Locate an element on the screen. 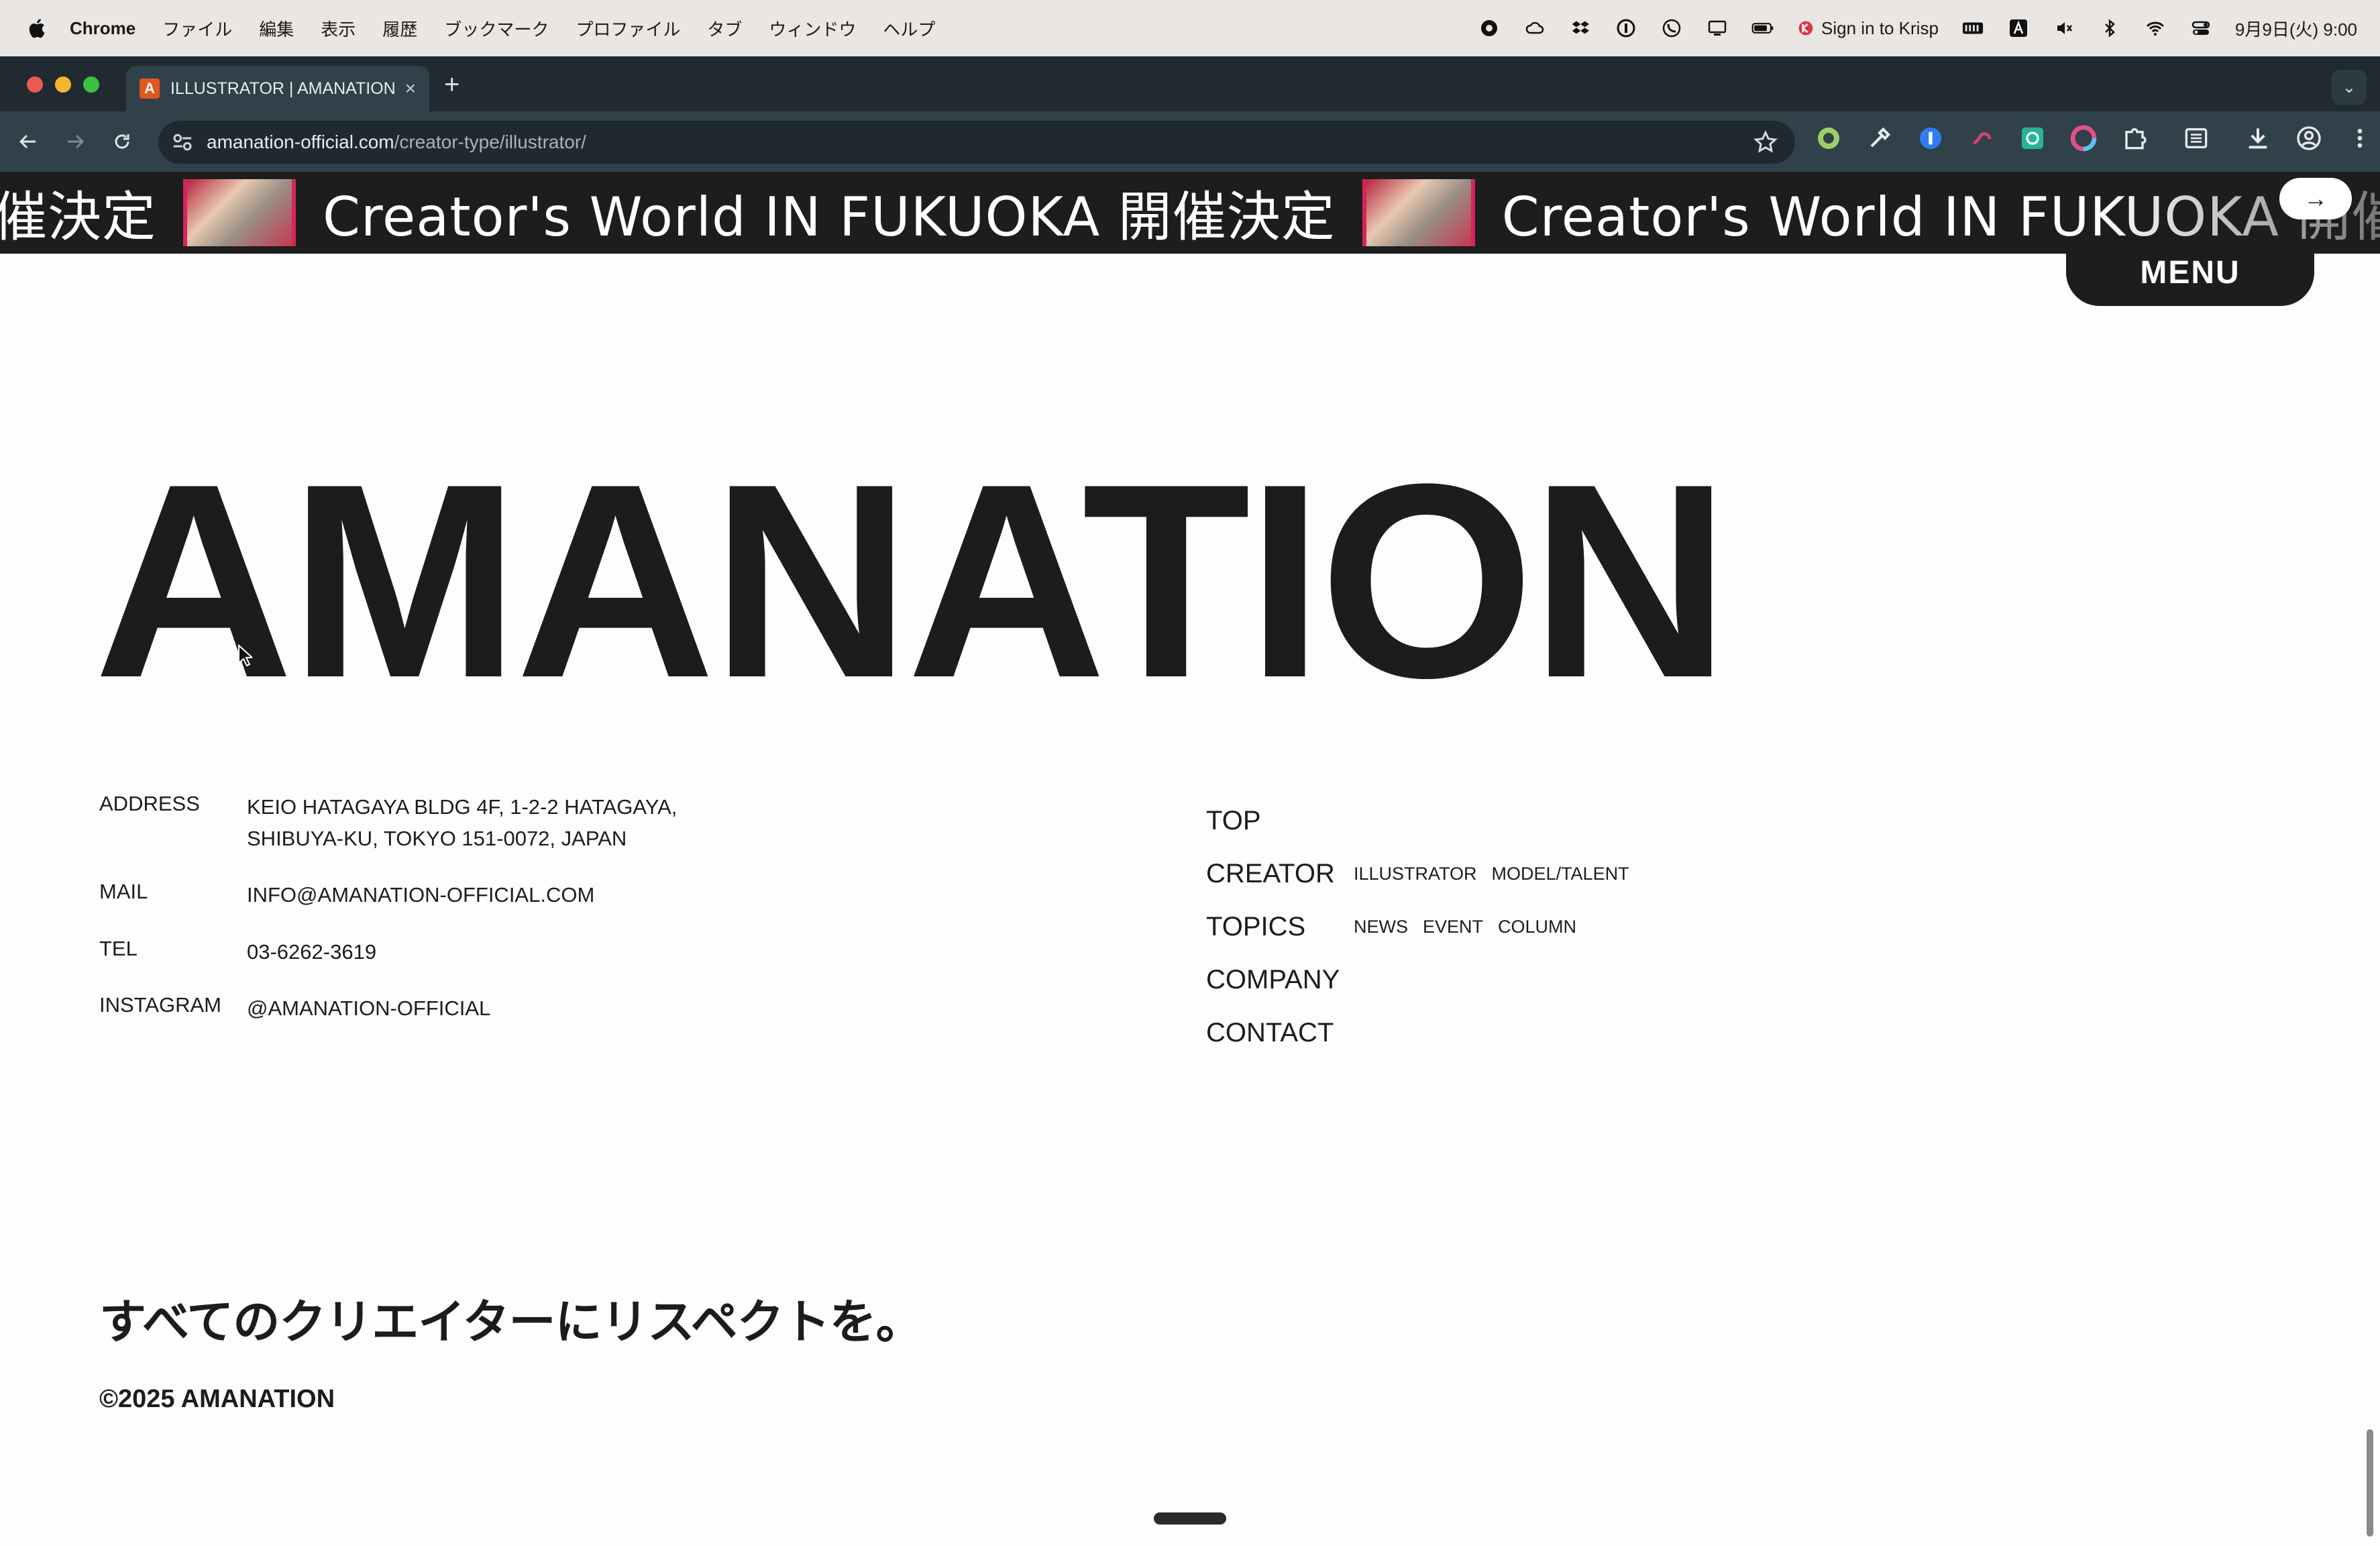  nav-row-contact: CONTACT is located at coordinates (1417, 1033).